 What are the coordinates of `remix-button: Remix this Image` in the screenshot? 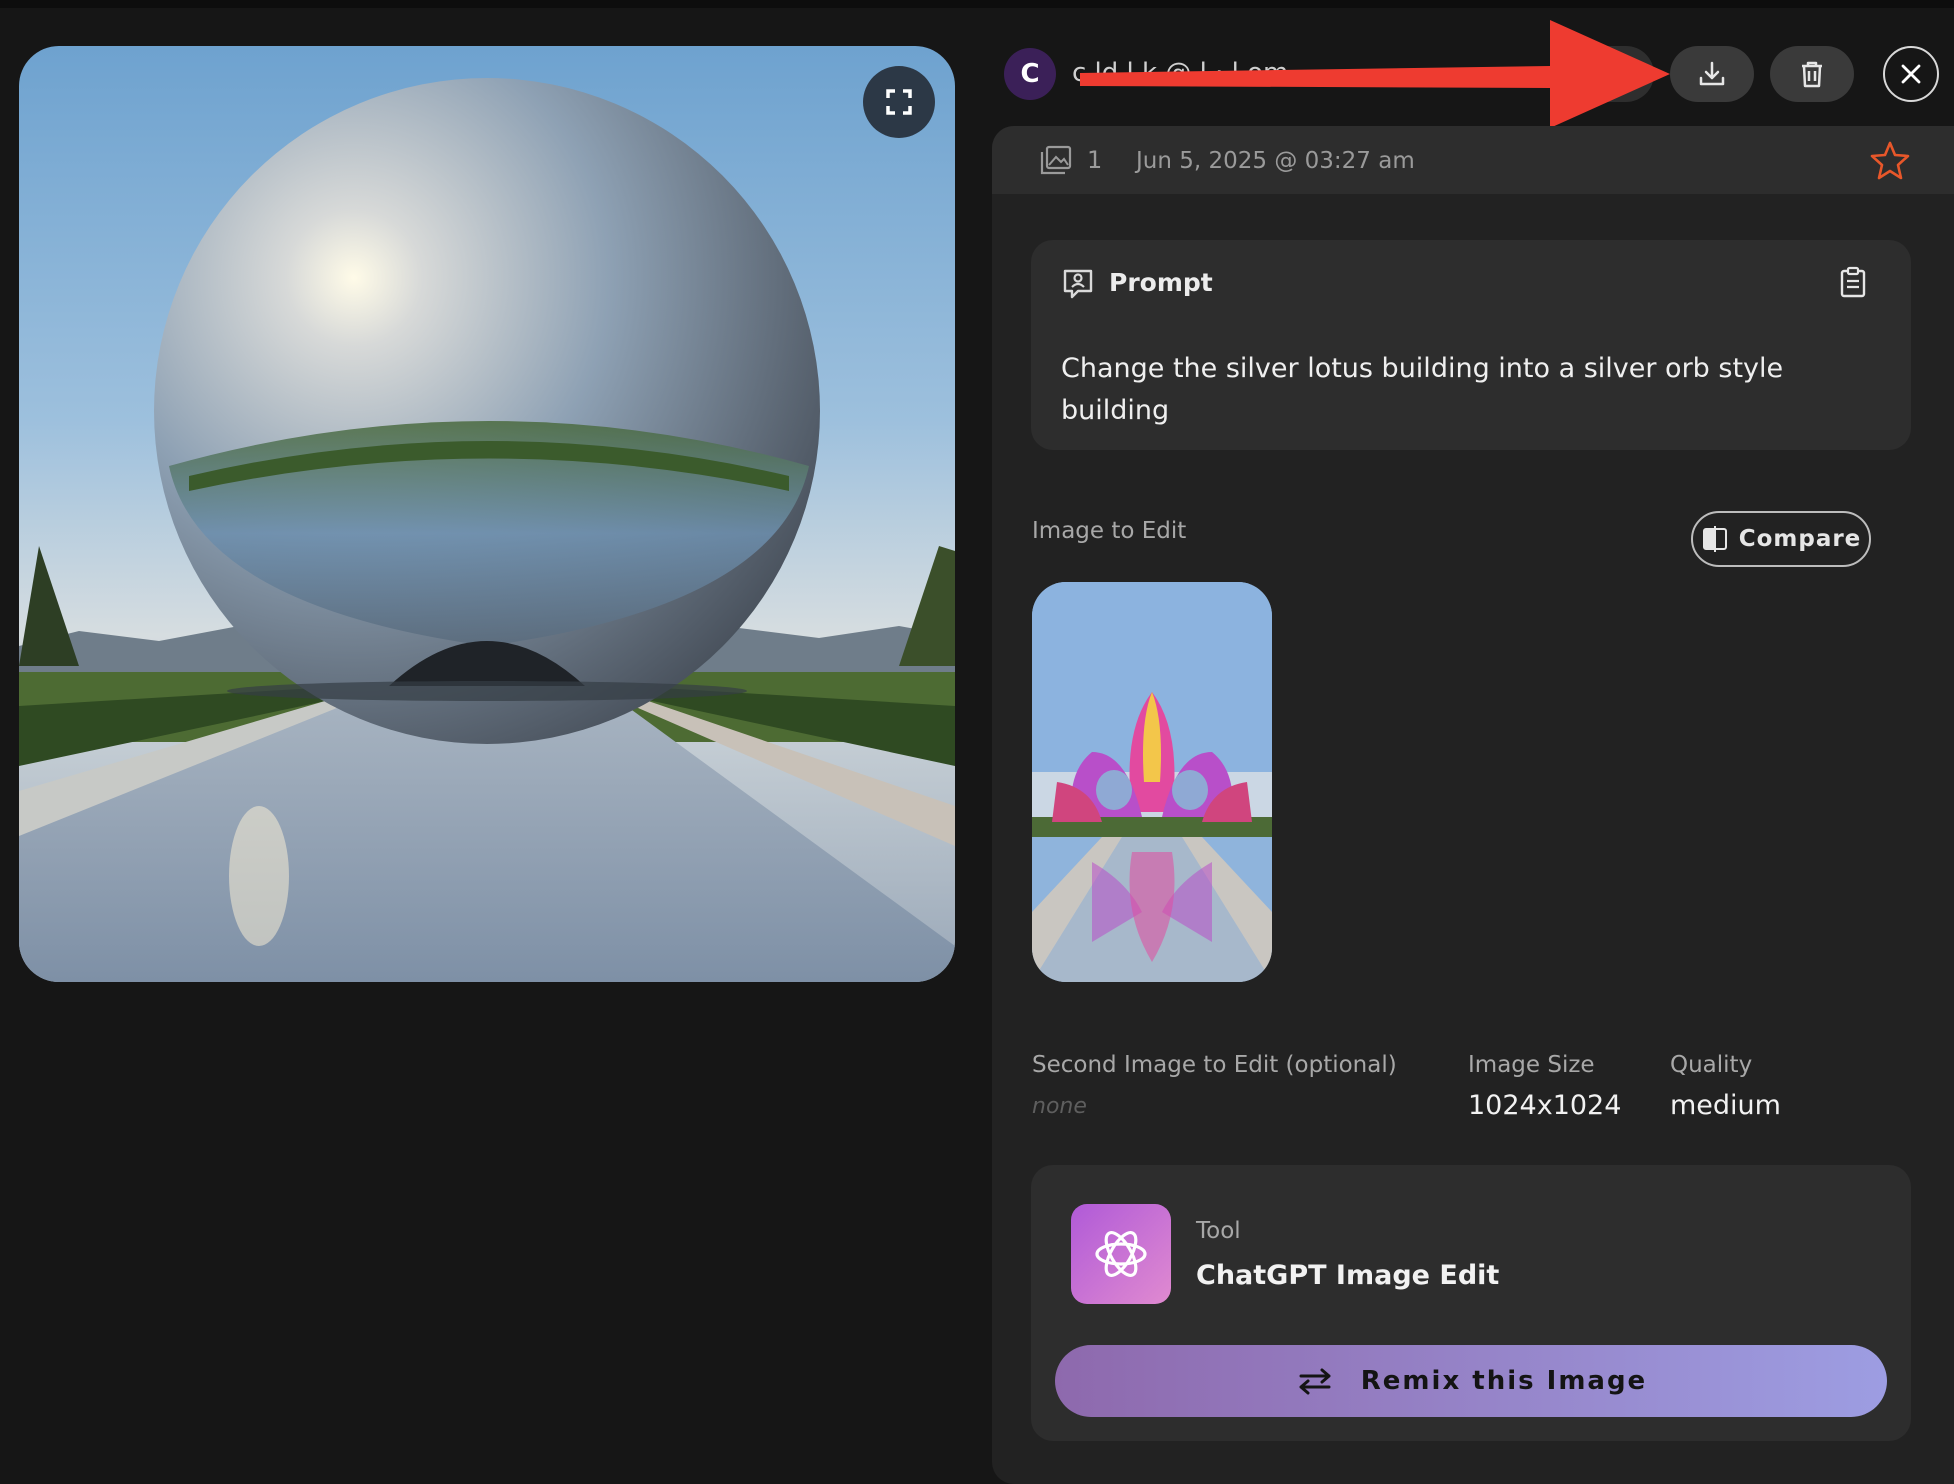 It's located at (1471, 1381).